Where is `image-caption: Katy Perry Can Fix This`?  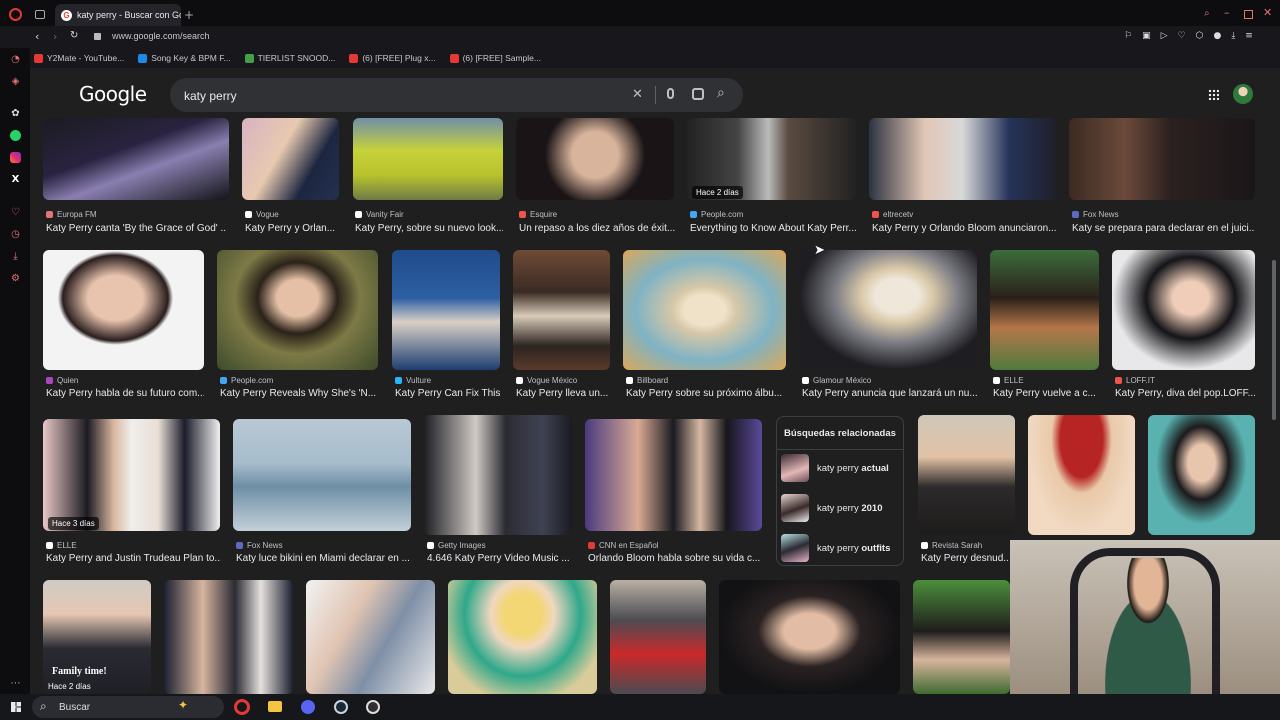 image-caption: Katy Perry Can Fix This is located at coordinates (448, 393).